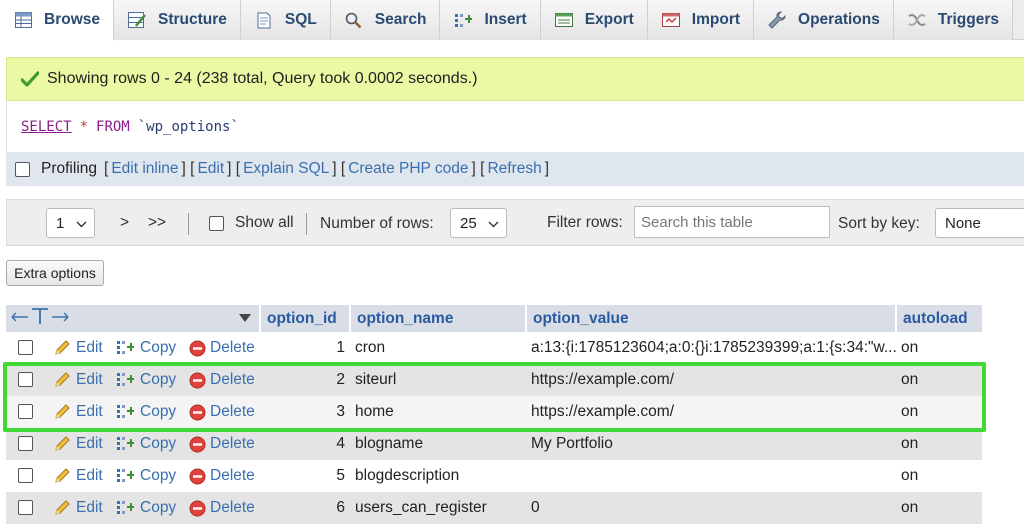 The image size is (1024, 529). What do you see at coordinates (939, 318) in the screenshot?
I see `column-header-autoload: autoload` at bounding box center [939, 318].